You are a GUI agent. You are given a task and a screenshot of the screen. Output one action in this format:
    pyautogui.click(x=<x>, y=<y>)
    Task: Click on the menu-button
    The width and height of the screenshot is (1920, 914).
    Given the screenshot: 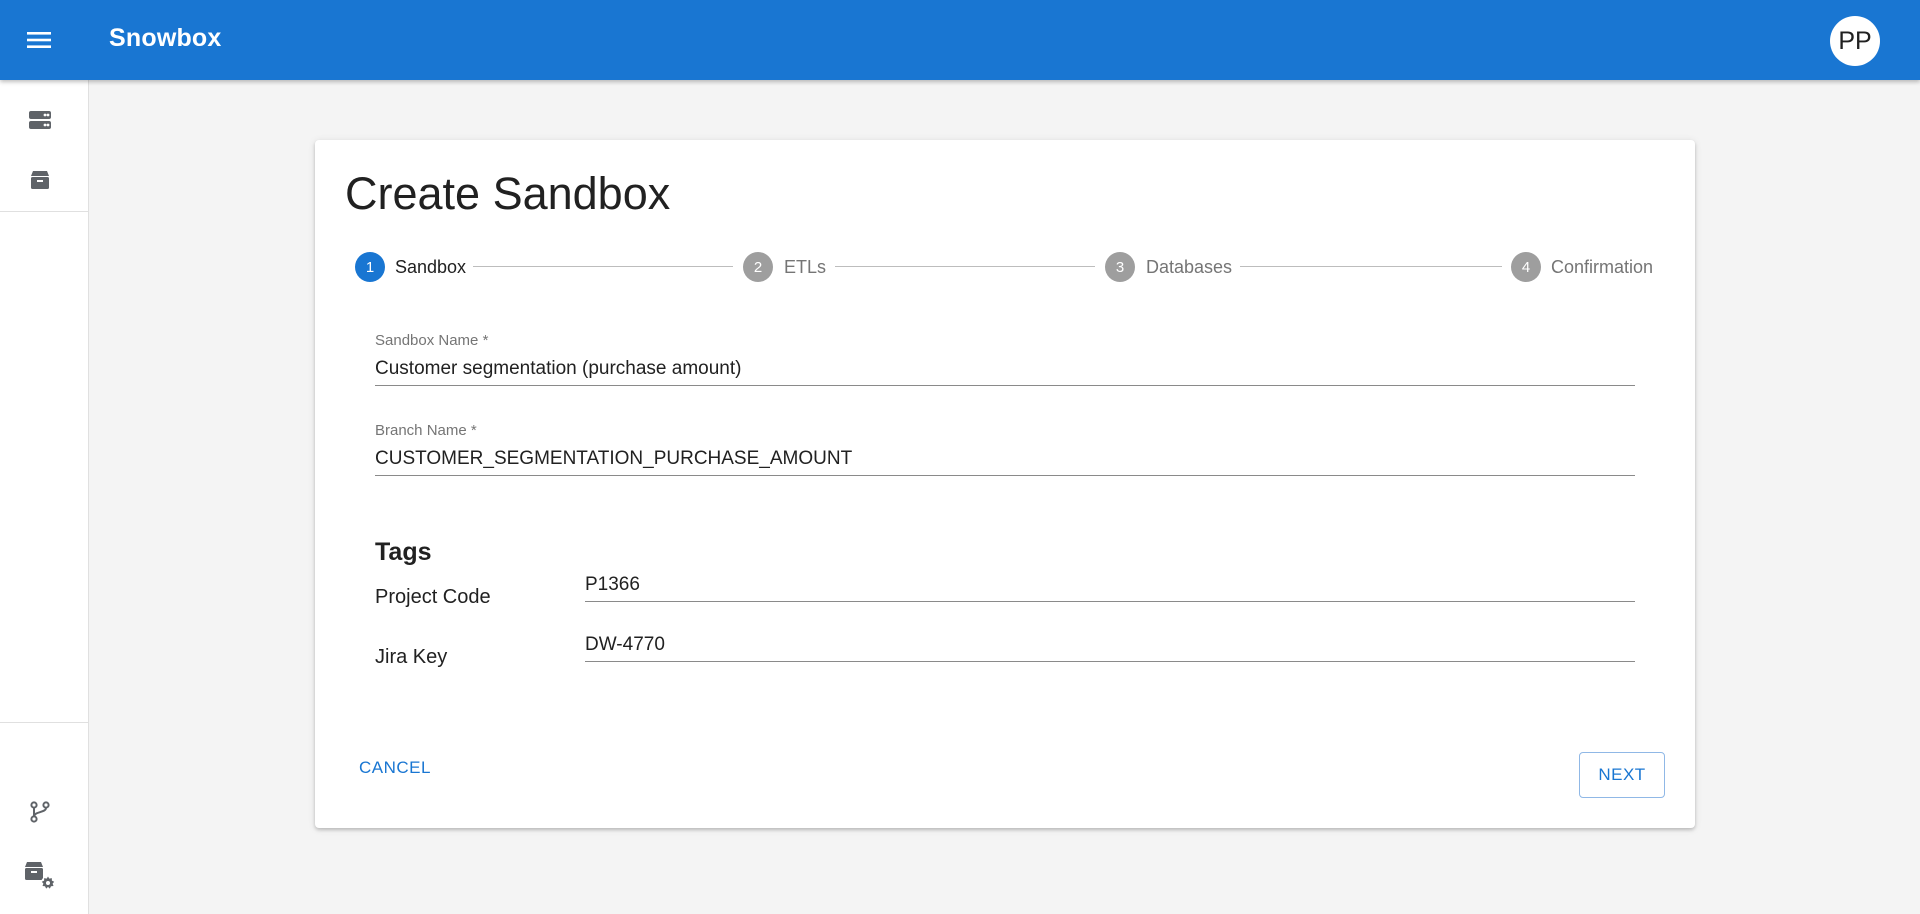 What is the action you would take?
    pyautogui.click(x=39, y=40)
    